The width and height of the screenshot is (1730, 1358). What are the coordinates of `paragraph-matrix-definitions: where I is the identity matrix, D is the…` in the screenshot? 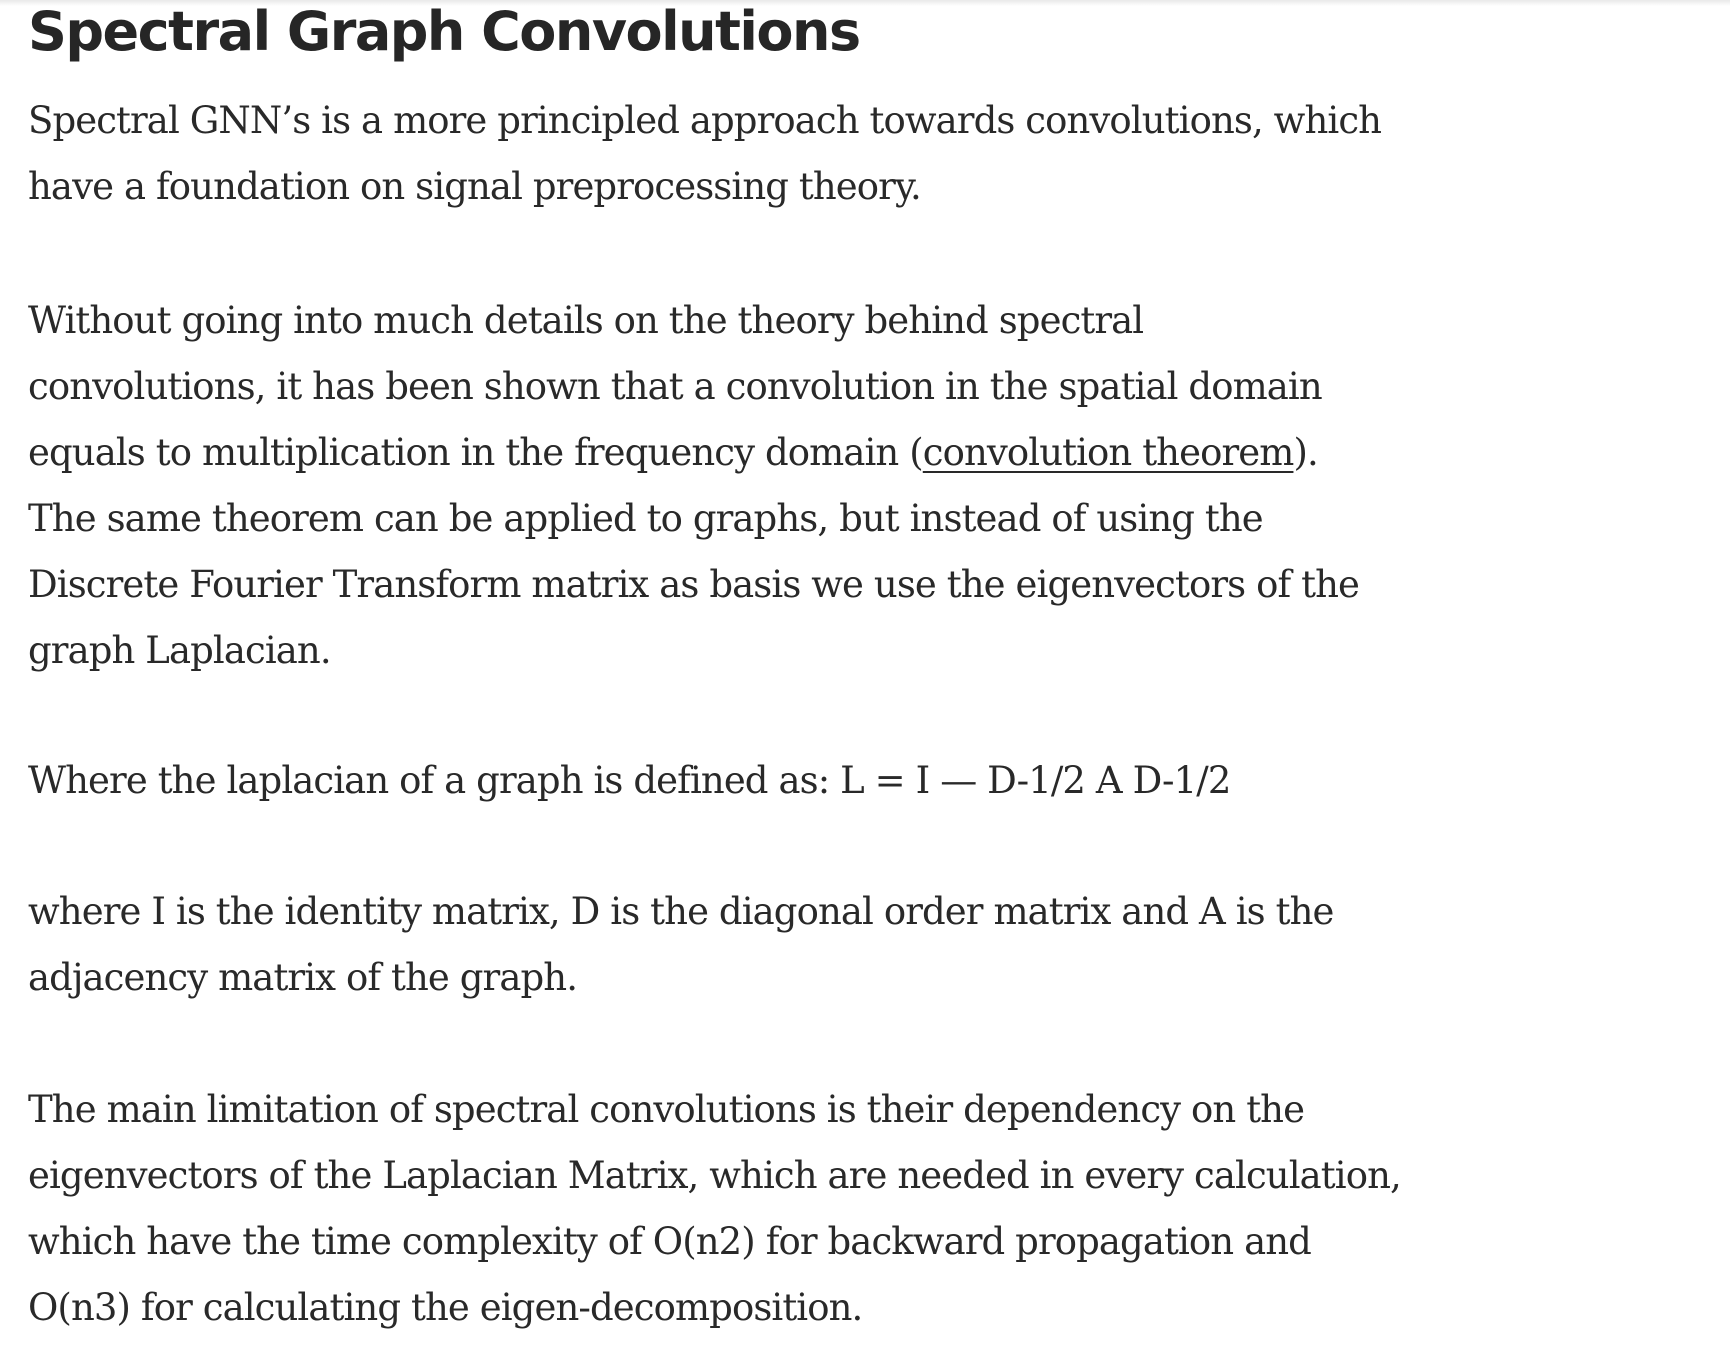 It's located at (681, 944).